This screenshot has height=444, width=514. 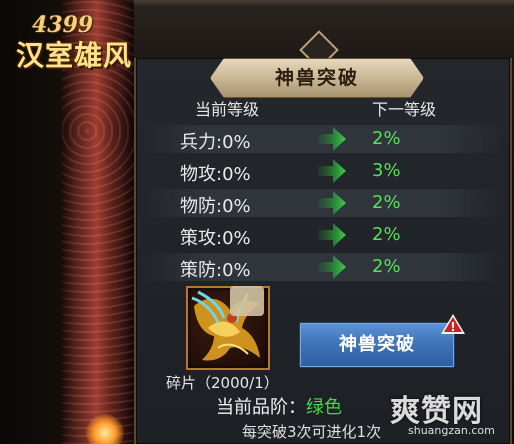 I want to click on stat-row: 兵力:0% 2%, so click(x=322, y=139).